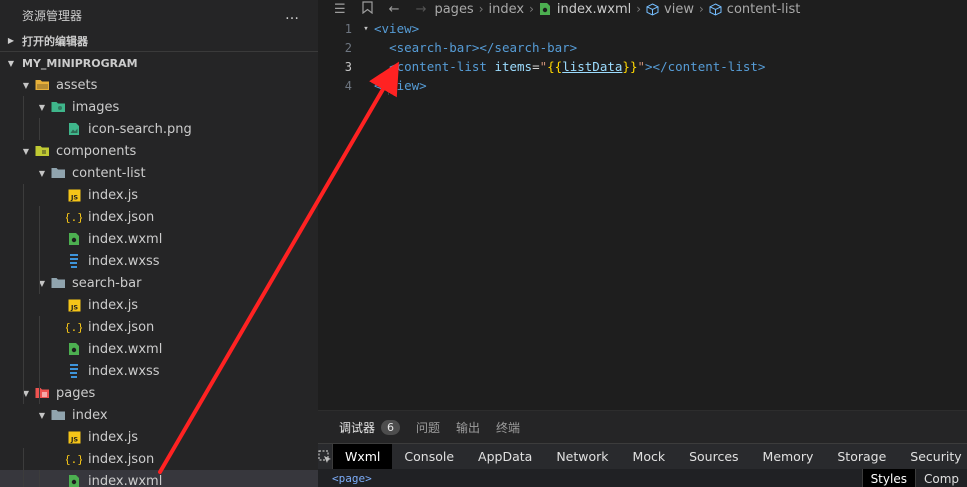 This screenshot has height=487, width=967. Describe the element at coordinates (159, 41) in the screenshot. I see `open-editors-section: ▶ 打开的编辑器` at that location.